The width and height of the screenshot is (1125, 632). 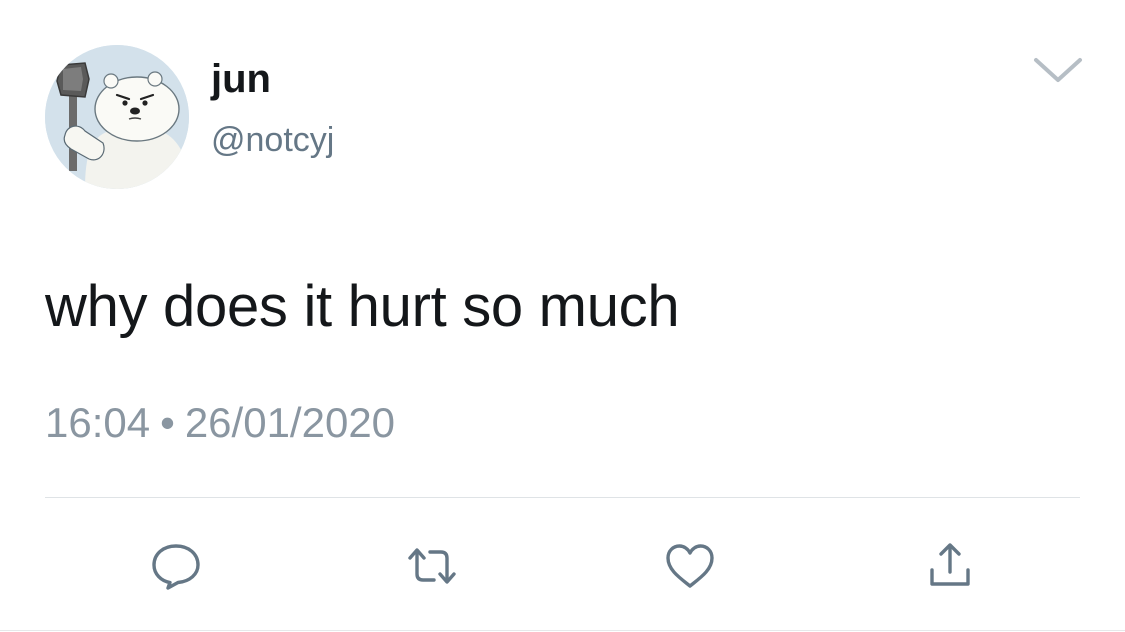 I want to click on tweet-time: 16:04, so click(x=98, y=422).